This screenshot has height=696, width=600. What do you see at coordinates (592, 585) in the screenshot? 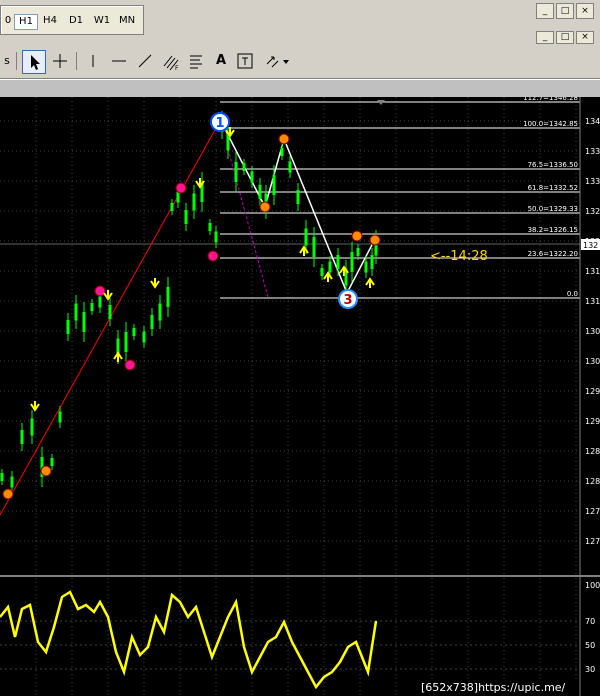
I see `oscillator-tick-label: 100` at bounding box center [592, 585].